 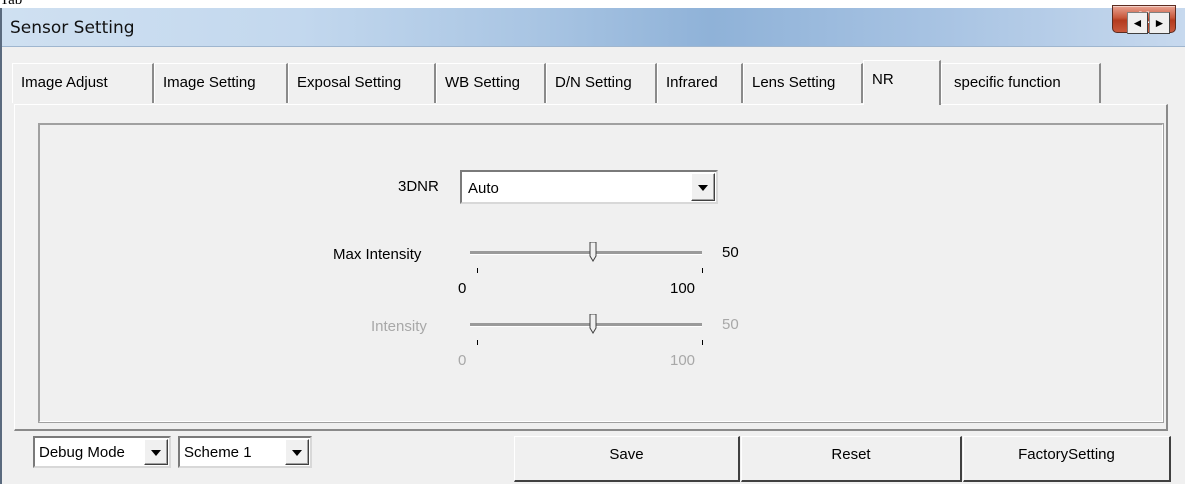 I want to click on save-button-label: Save, so click(x=626, y=454).